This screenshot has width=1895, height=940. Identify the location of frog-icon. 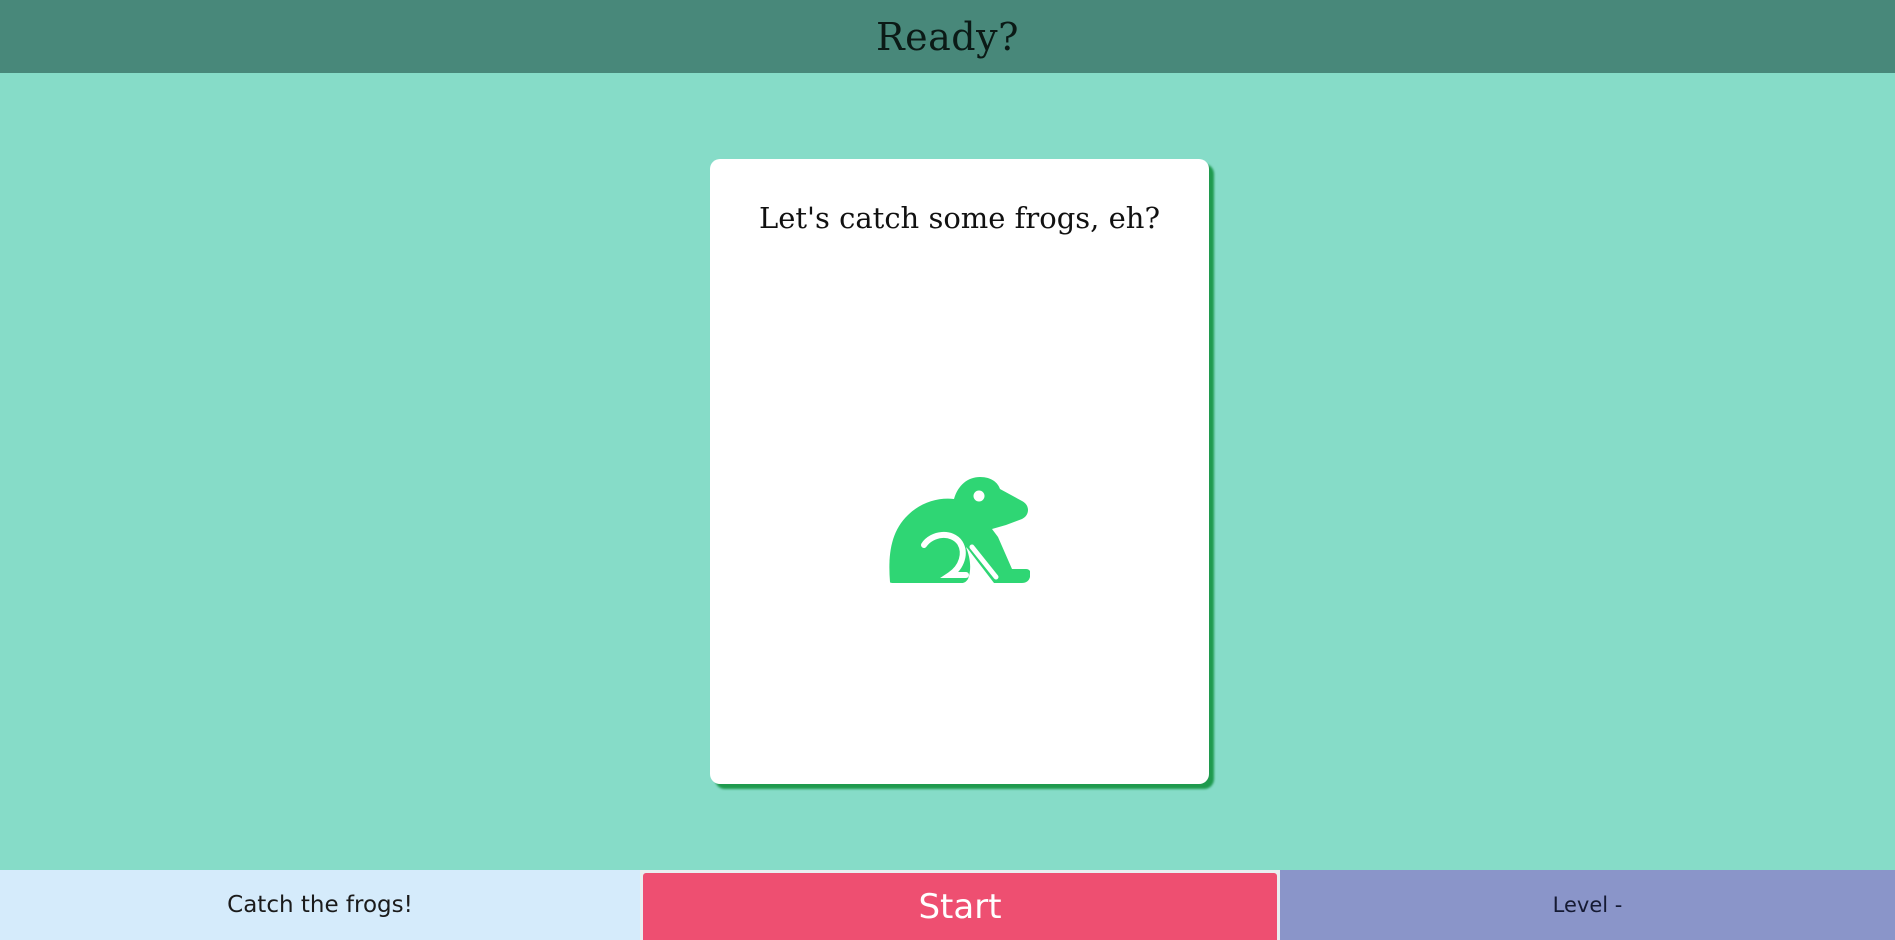
(959, 530).